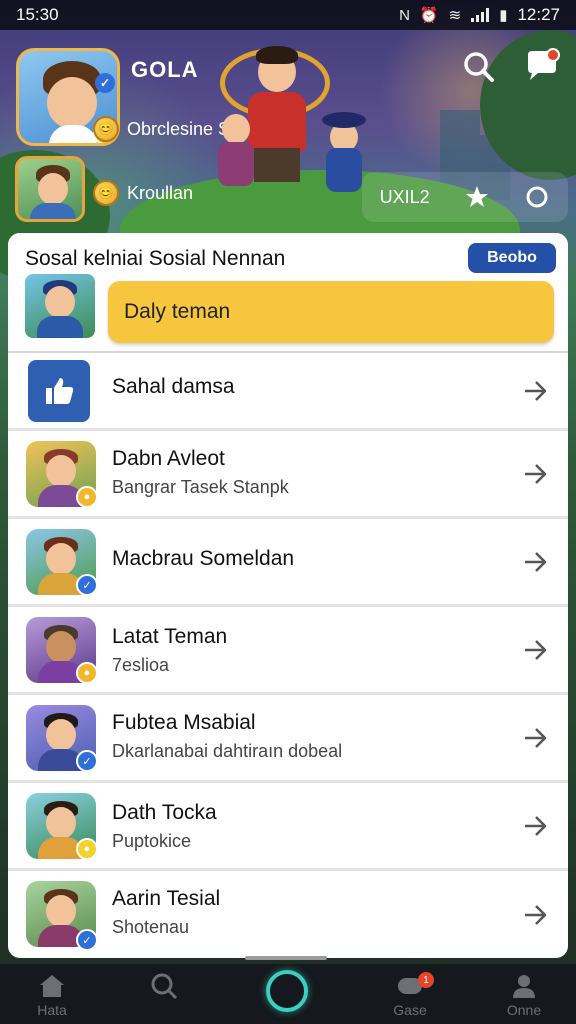 This screenshot has width=576, height=1024. What do you see at coordinates (106, 129) in the screenshot?
I see `coin-icon: 😊` at bounding box center [106, 129].